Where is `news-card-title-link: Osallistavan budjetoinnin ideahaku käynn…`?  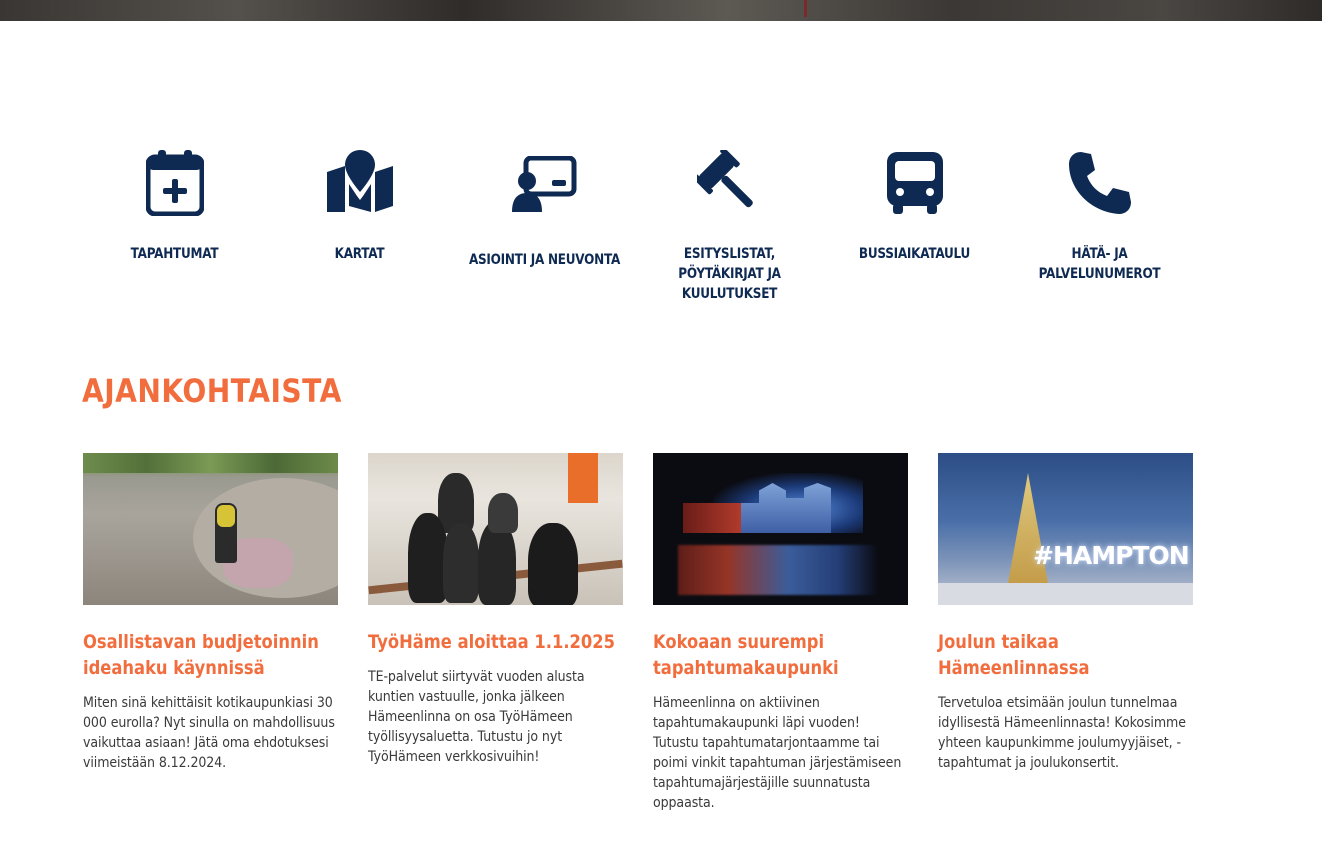
news-card-title-link: Osallistavan budjetoinnin ideahaku käynn… is located at coordinates (207, 655).